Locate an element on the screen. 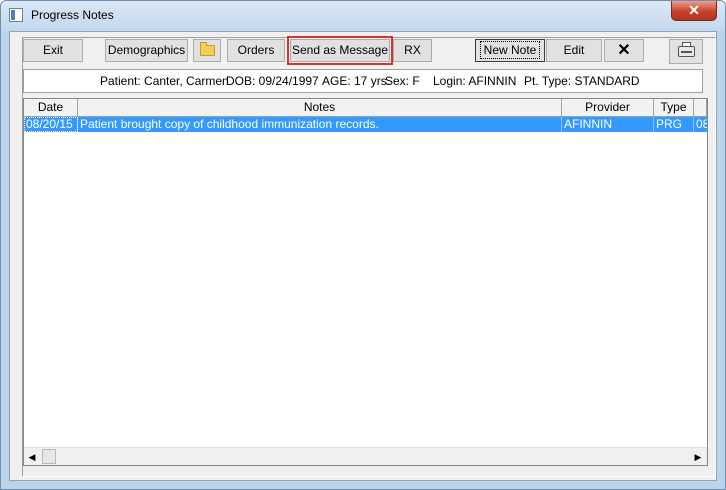 This screenshot has width=726, height=490. column-header-notes: Notes is located at coordinates (320, 108).